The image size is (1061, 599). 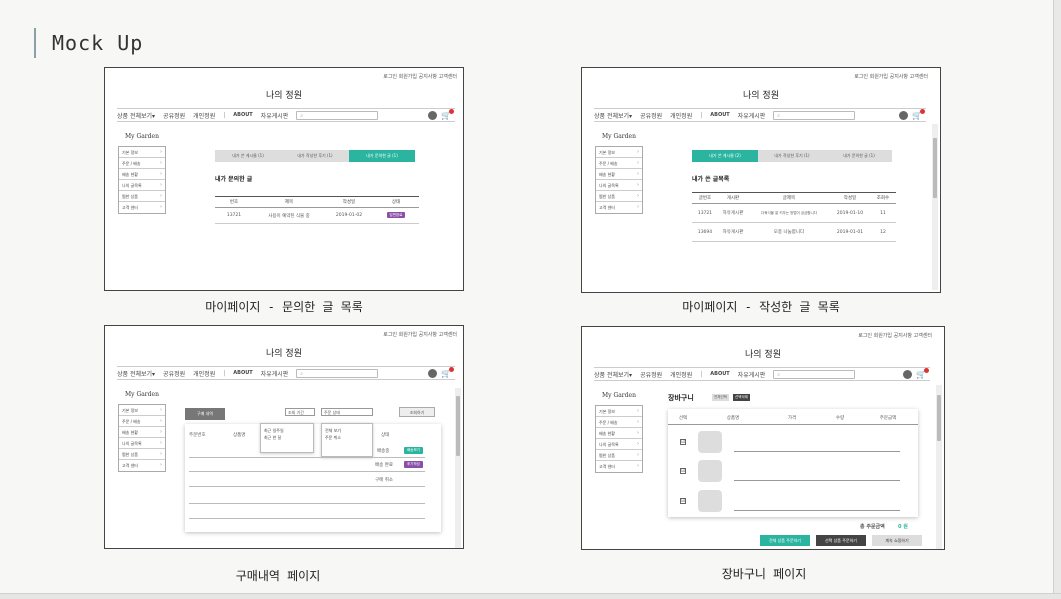 What do you see at coordinates (413, 450) in the screenshot?
I see `track-delivery-button: 배송보기` at bounding box center [413, 450].